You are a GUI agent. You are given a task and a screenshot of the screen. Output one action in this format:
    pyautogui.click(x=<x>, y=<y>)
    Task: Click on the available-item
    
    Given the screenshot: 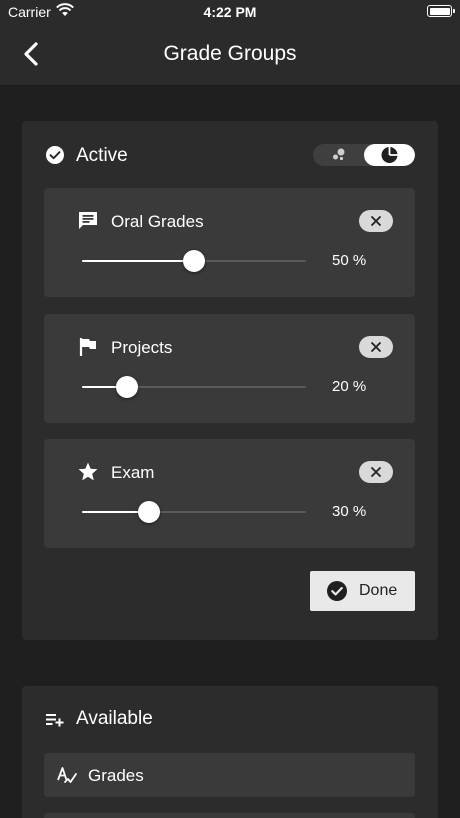 What is the action you would take?
    pyautogui.click(x=229, y=815)
    